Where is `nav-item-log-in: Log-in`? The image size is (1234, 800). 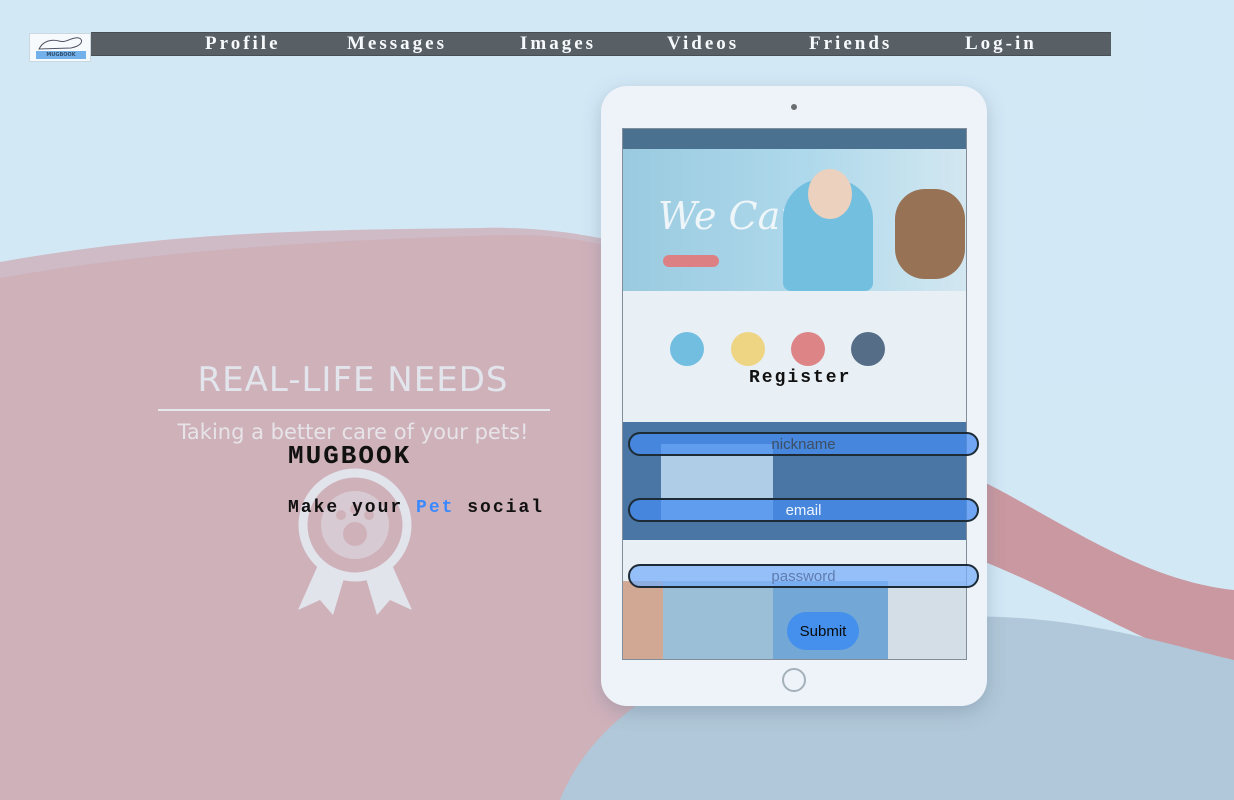 nav-item-log-in: Log-in is located at coordinates (1001, 44).